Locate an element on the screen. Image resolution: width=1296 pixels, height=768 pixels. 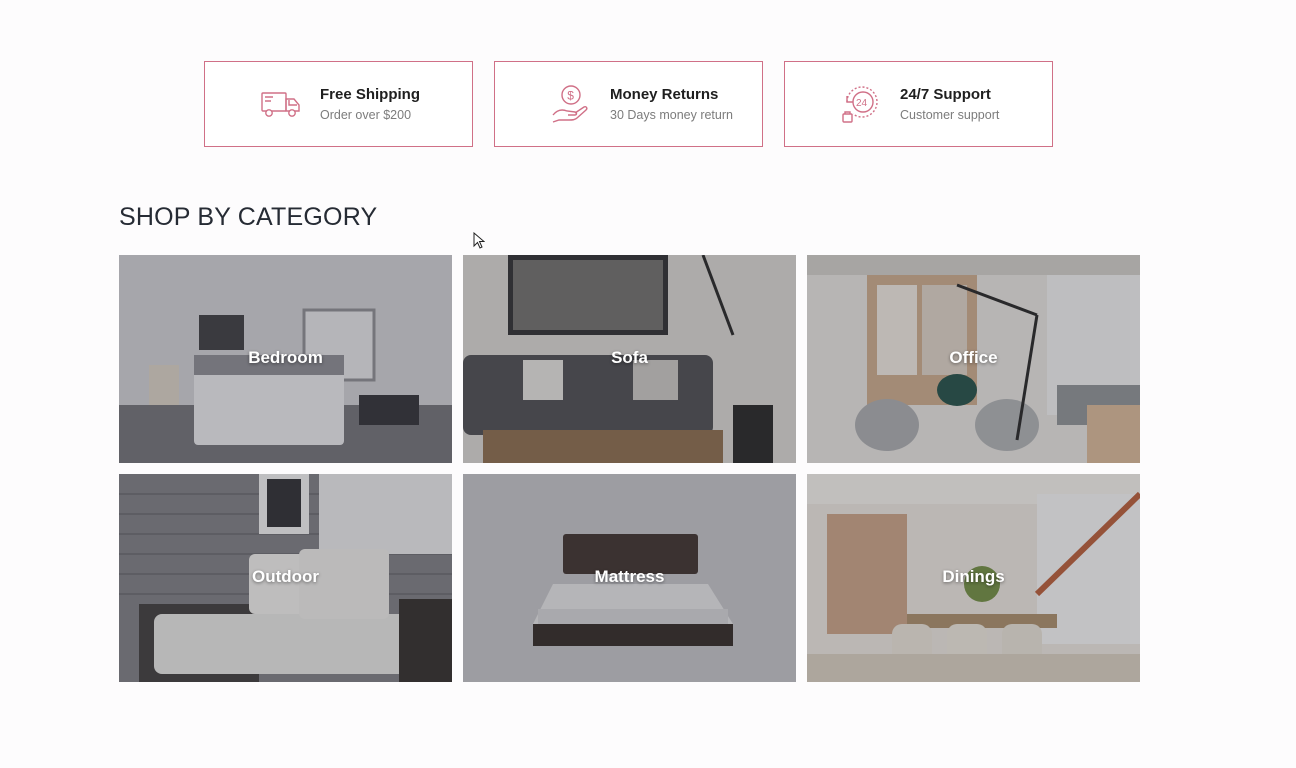
category-tile-outdoor: Outdoor is located at coordinates (285, 578).